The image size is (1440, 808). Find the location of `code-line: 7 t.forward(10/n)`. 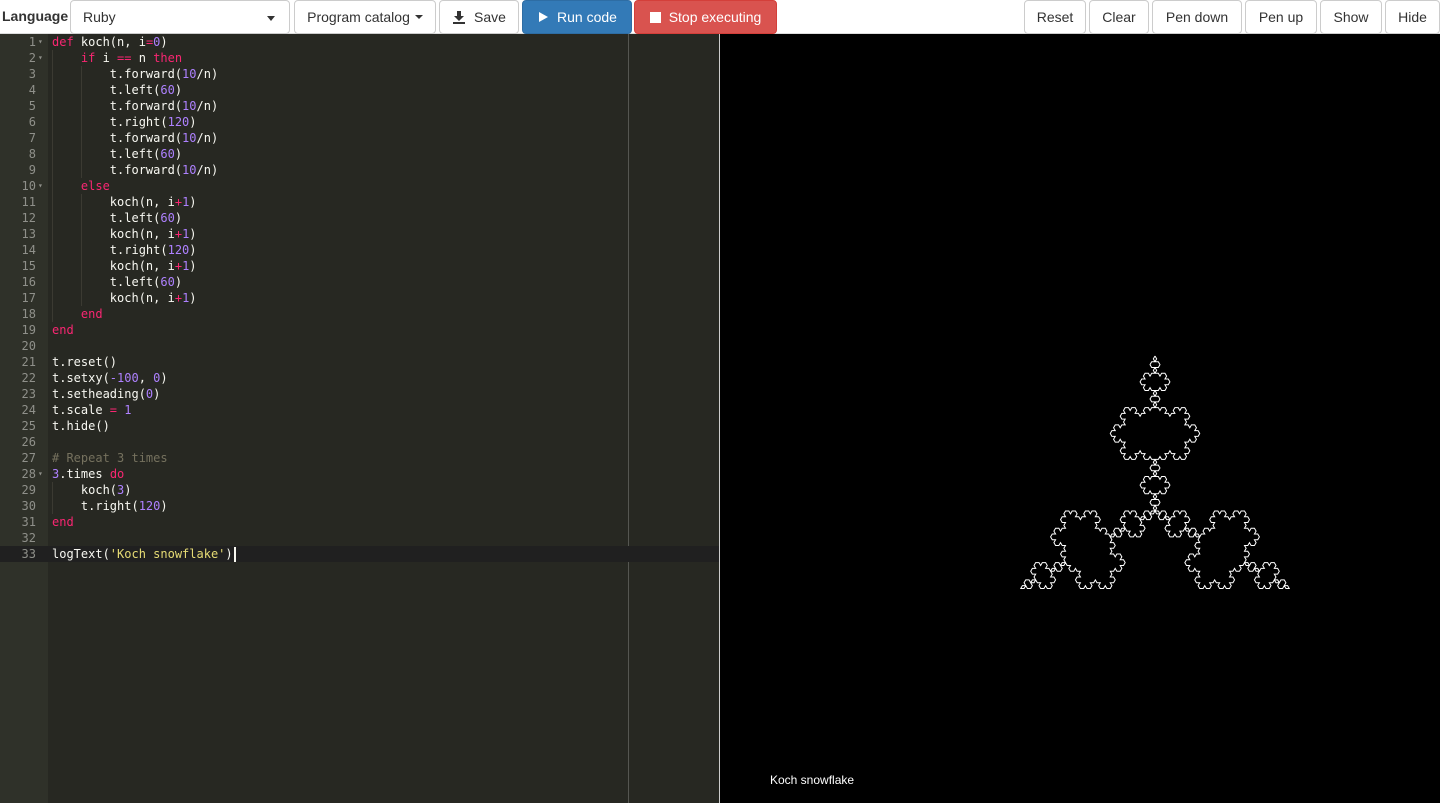

code-line: 7 t.forward(10/n) is located at coordinates (359, 138).